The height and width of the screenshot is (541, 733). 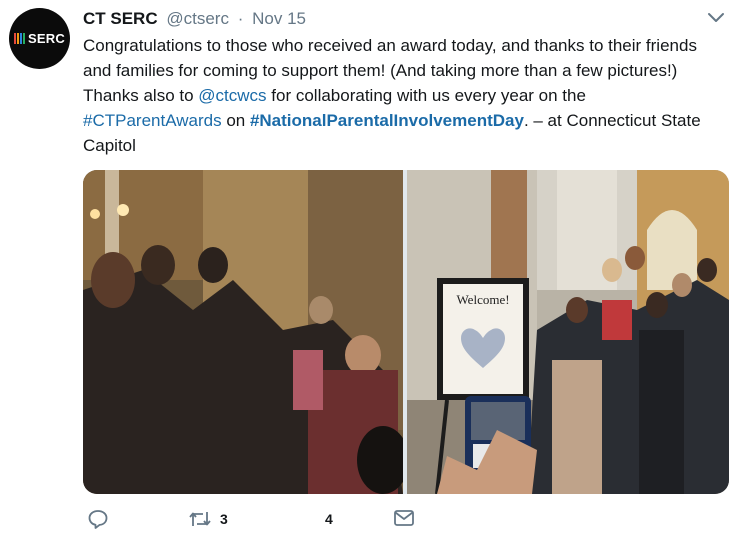 What do you see at coordinates (716, 18) in the screenshot?
I see `caret-down-icon` at bounding box center [716, 18].